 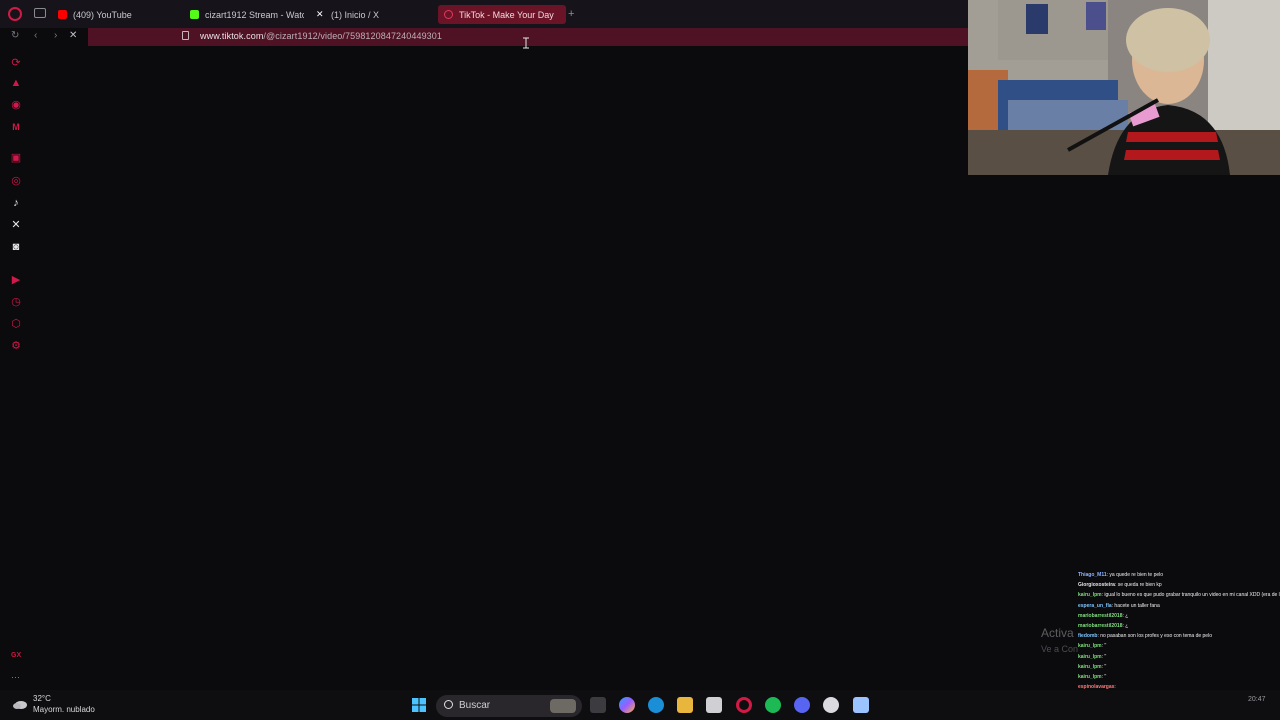 What do you see at coordinates (475, 705) in the screenshot?
I see `search-label: Buscar` at bounding box center [475, 705].